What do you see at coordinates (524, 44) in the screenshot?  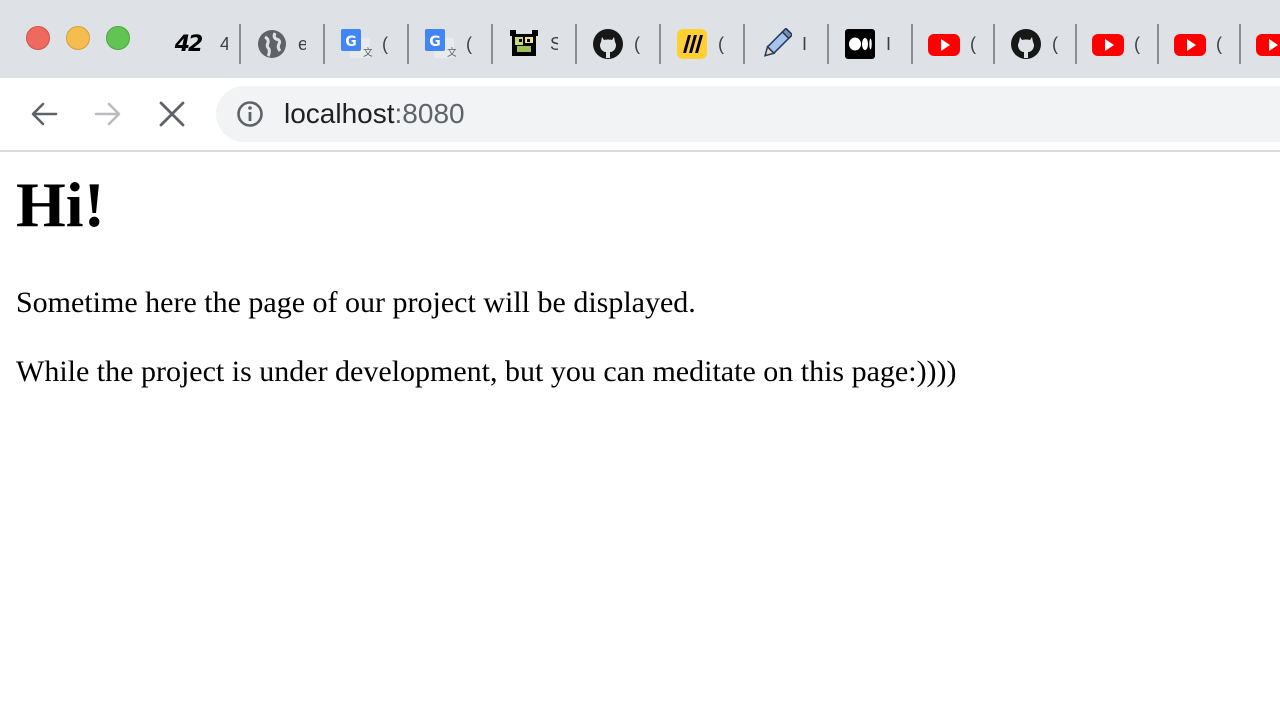 I see `pixel-character-icon` at bounding box center [524, 44].